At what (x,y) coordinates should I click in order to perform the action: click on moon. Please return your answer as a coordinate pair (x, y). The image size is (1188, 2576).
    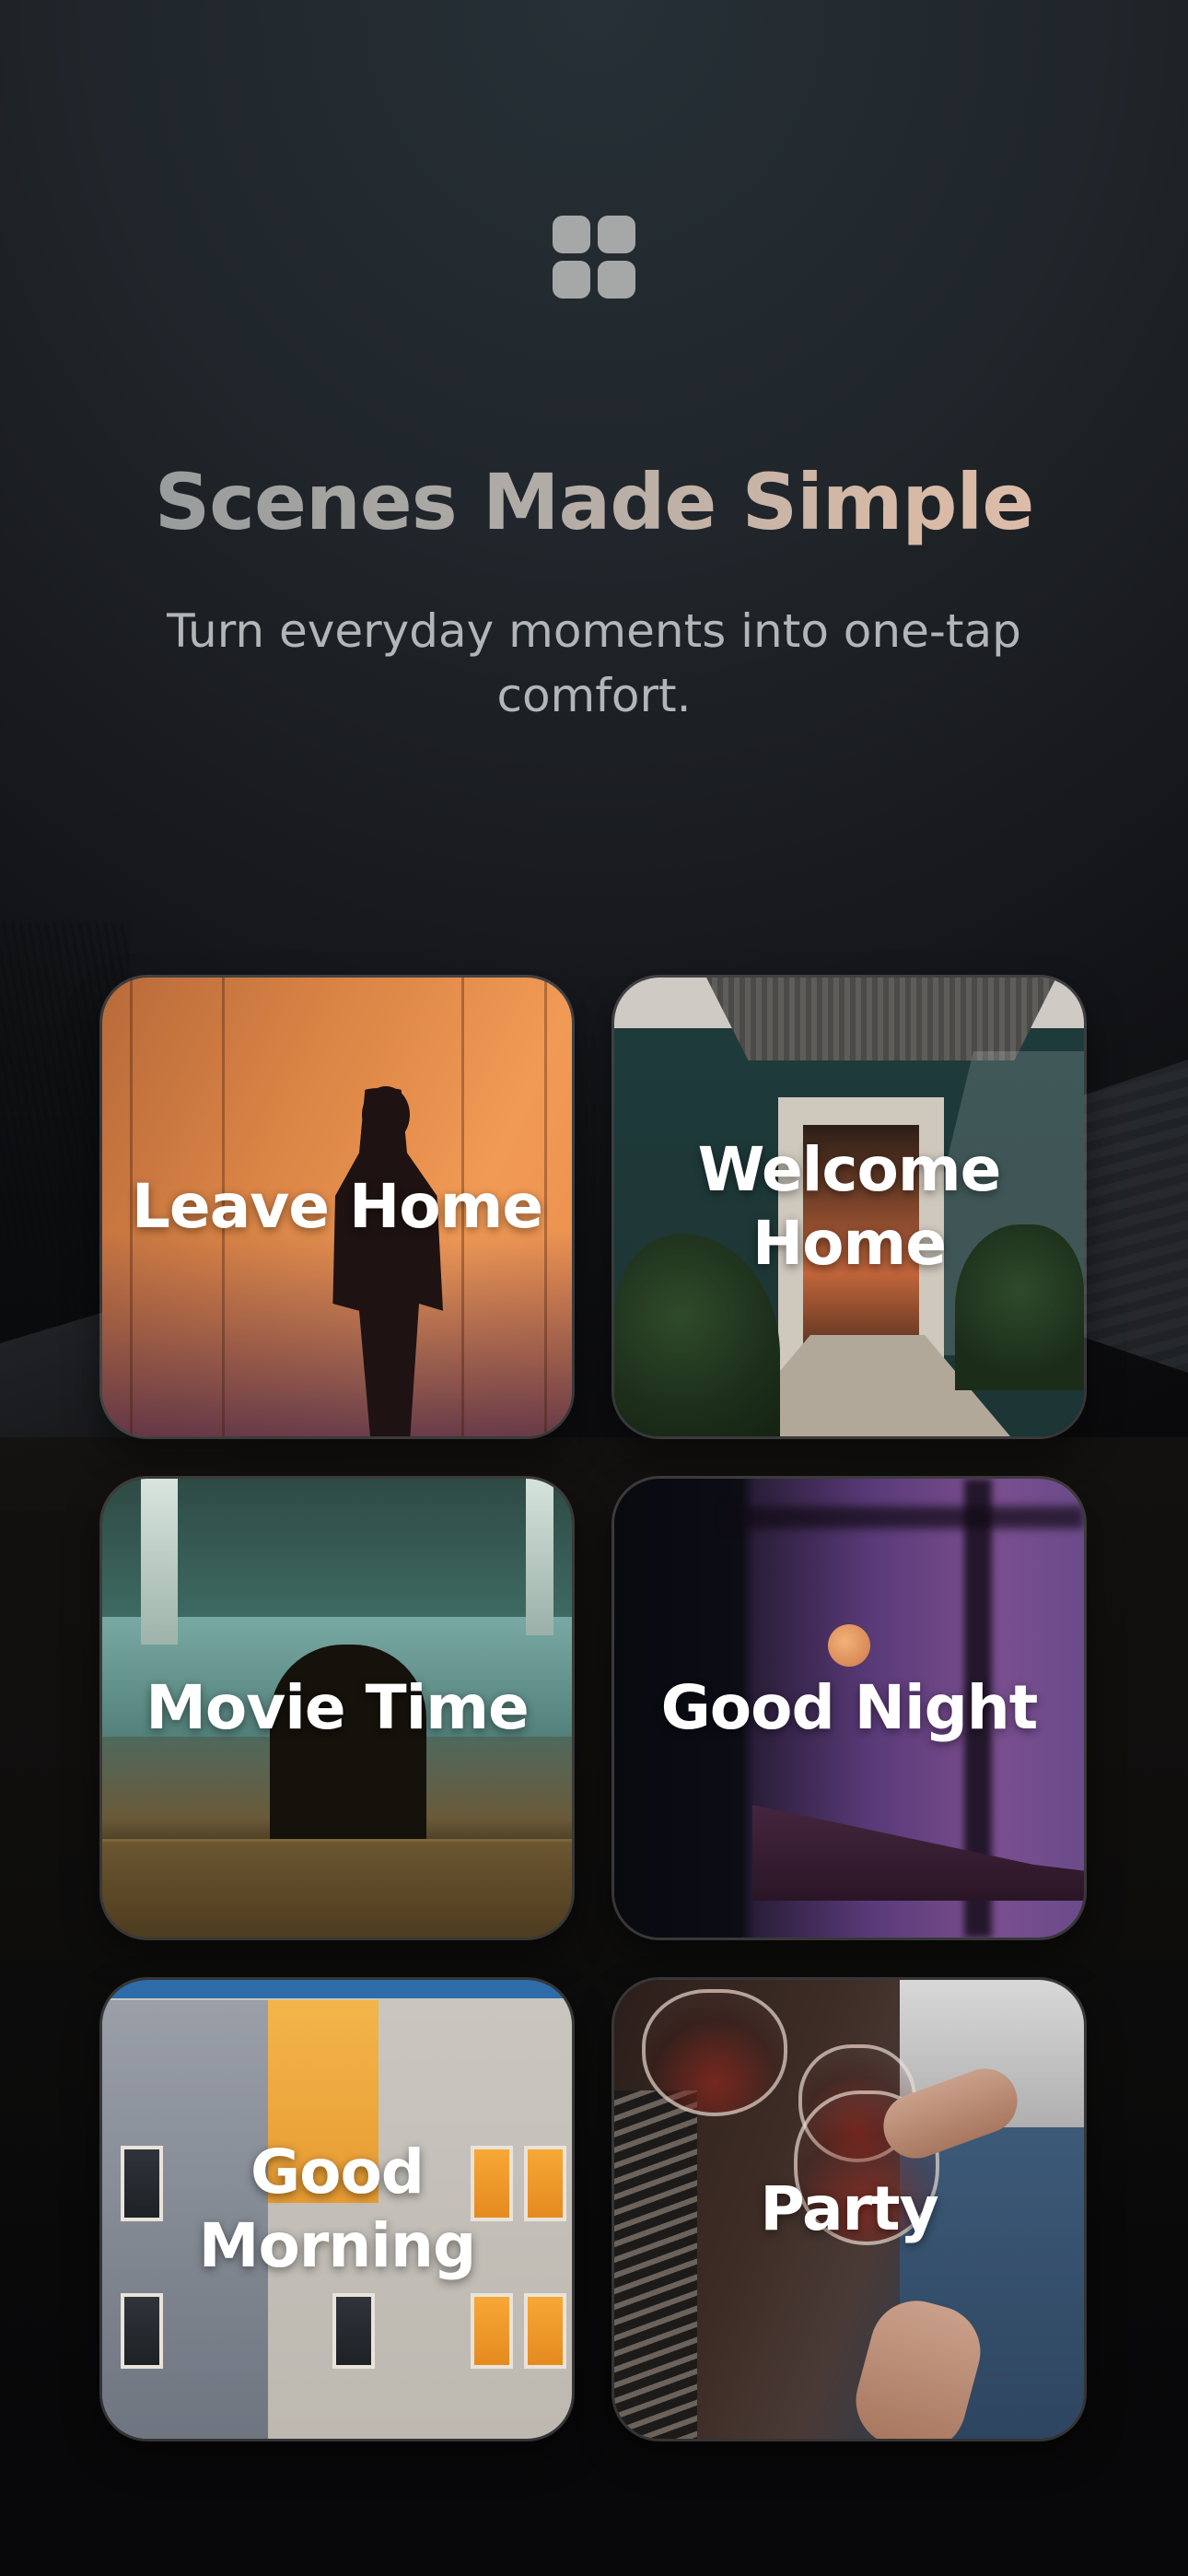
    Looking at the image, I should click on (849, 1645).